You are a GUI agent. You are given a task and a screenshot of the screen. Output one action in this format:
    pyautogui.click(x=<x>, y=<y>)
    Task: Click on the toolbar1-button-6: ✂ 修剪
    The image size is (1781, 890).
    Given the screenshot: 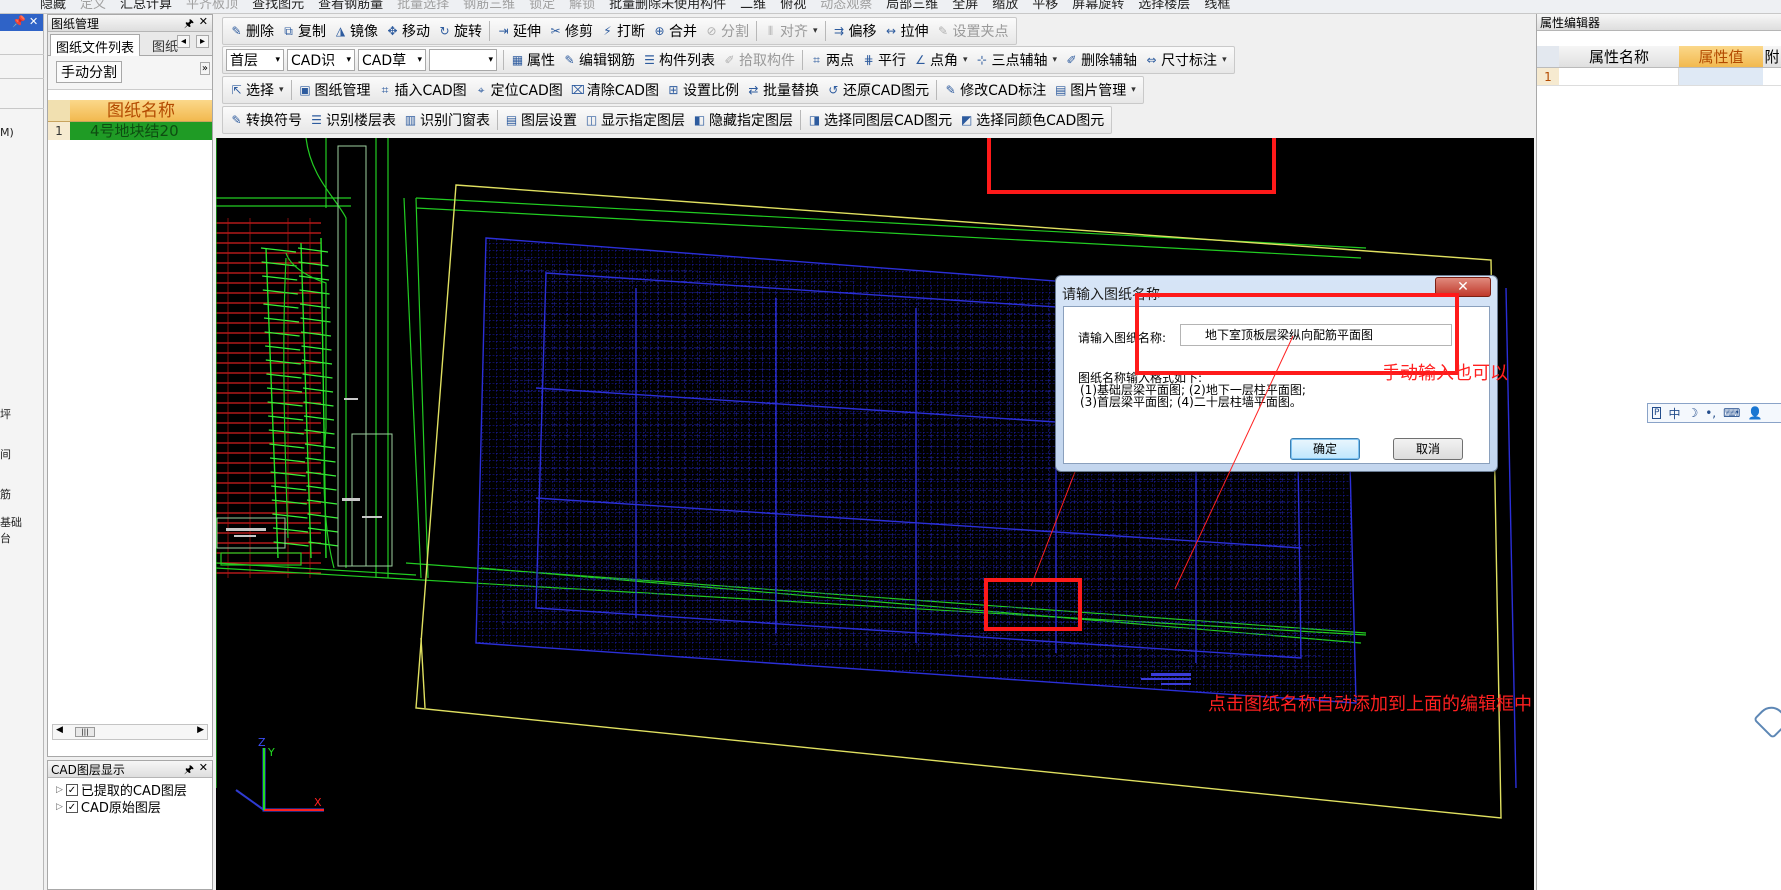 What is the action you would take?
    pyautogui.click(x=571, y=31)
    